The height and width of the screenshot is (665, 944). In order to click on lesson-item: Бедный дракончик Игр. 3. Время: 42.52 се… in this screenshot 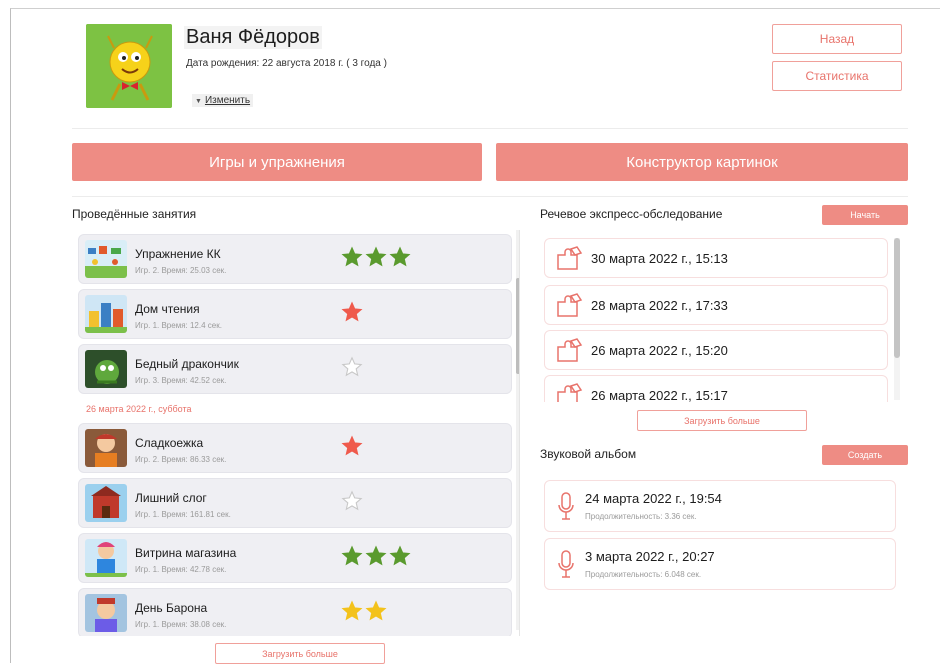, I will do `click(295, 369)`.